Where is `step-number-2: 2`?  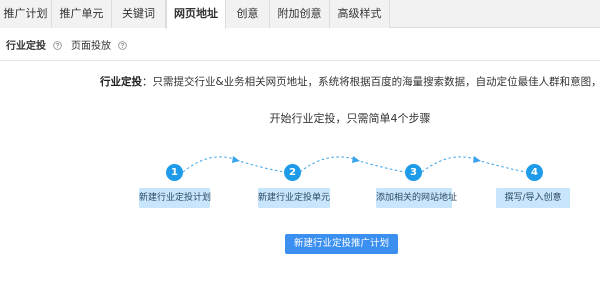
step-number-2: 2 is located at coordinates (292, 172).